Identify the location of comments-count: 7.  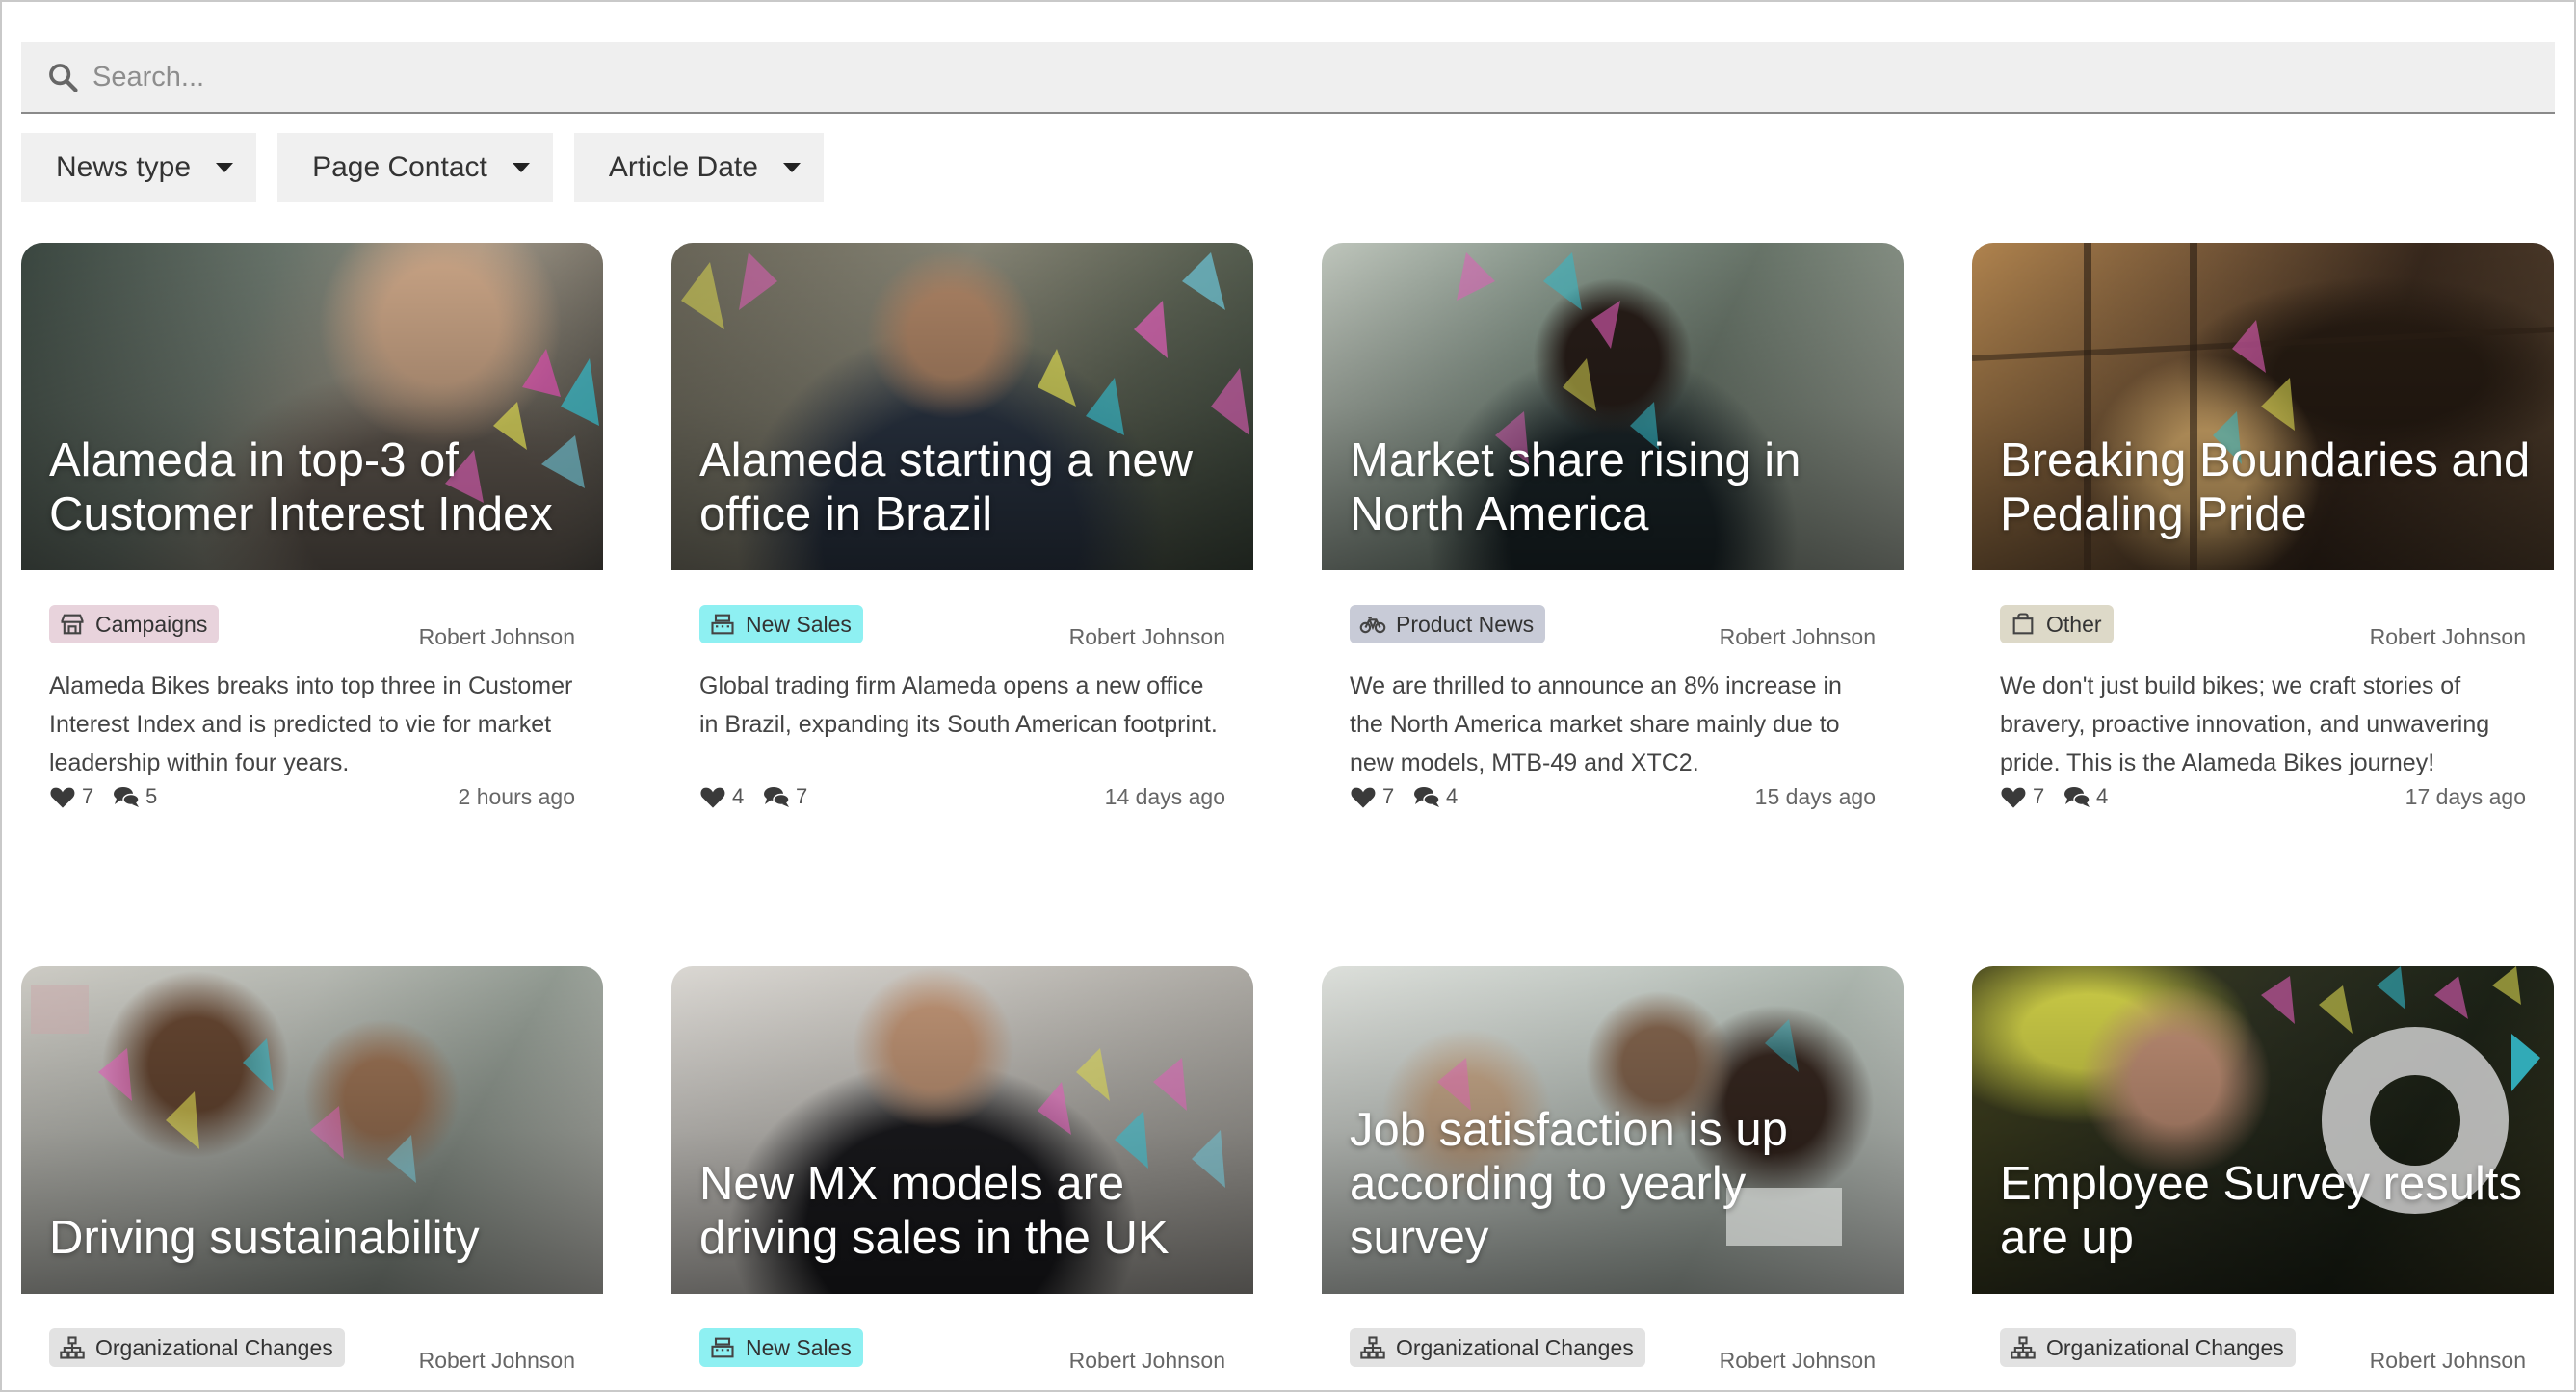
(802, 796).